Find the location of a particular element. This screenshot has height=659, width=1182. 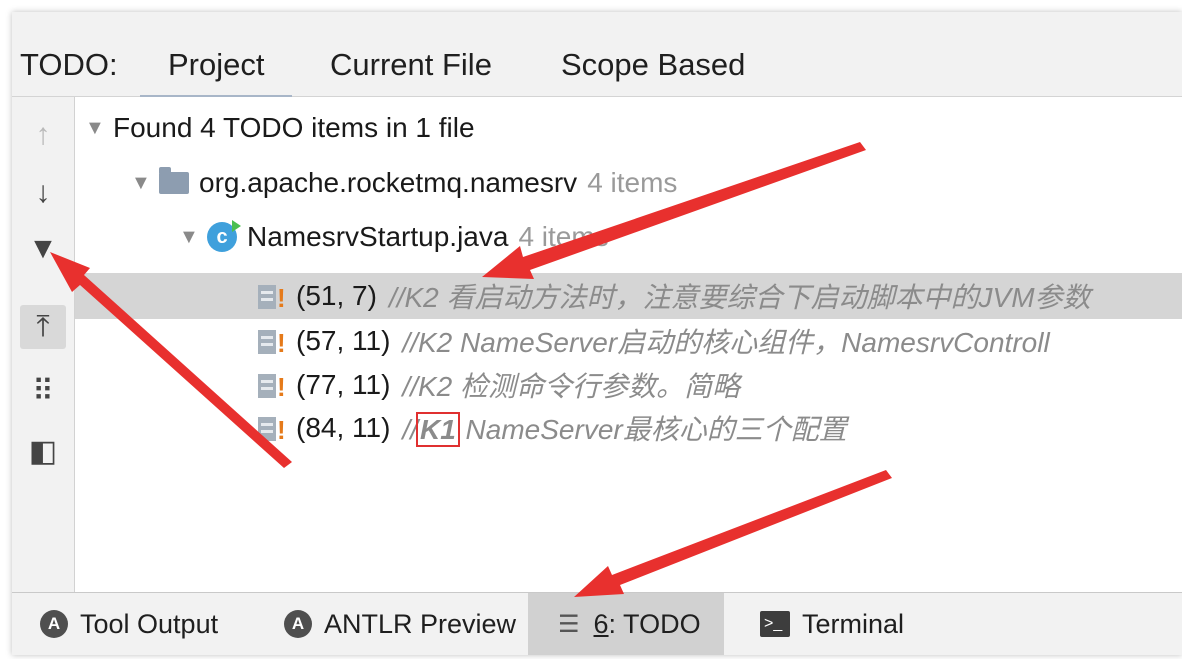

todo-position: (51, 7) is located at coordinates (336, 295).